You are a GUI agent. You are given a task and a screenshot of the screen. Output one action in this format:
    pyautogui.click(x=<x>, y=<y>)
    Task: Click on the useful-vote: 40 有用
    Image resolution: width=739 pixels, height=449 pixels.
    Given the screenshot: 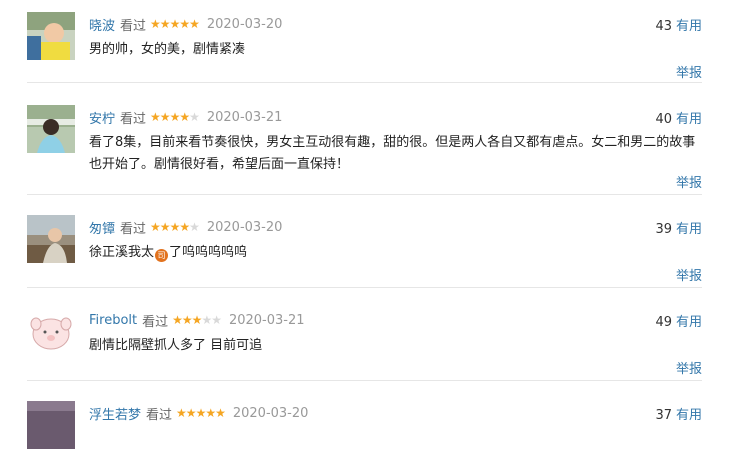 What is the action you would take?
    pyautogui.click(x=678, y=117)
    